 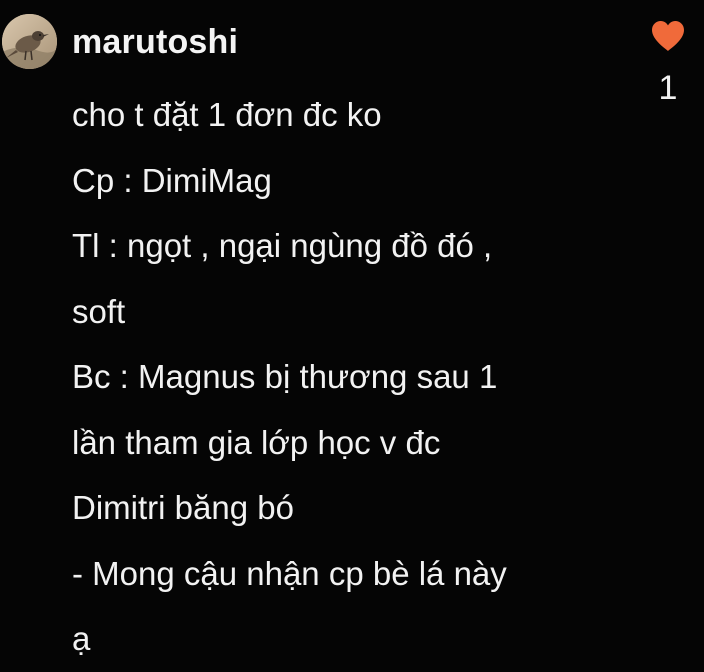 I want to click on comment-line: - Mong cậu nhận cp bè lá này, so click(x=289, y=573).